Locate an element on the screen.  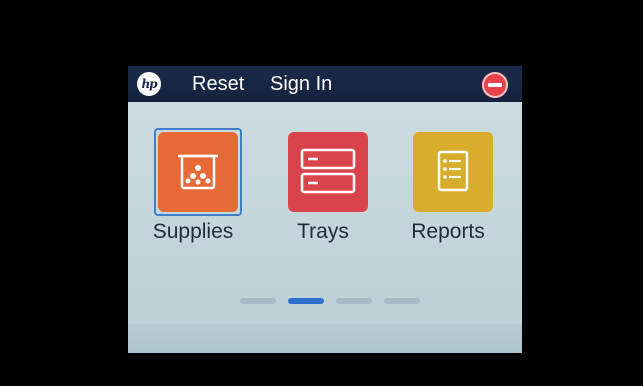
footer-band is located at coordinates (325, 338).